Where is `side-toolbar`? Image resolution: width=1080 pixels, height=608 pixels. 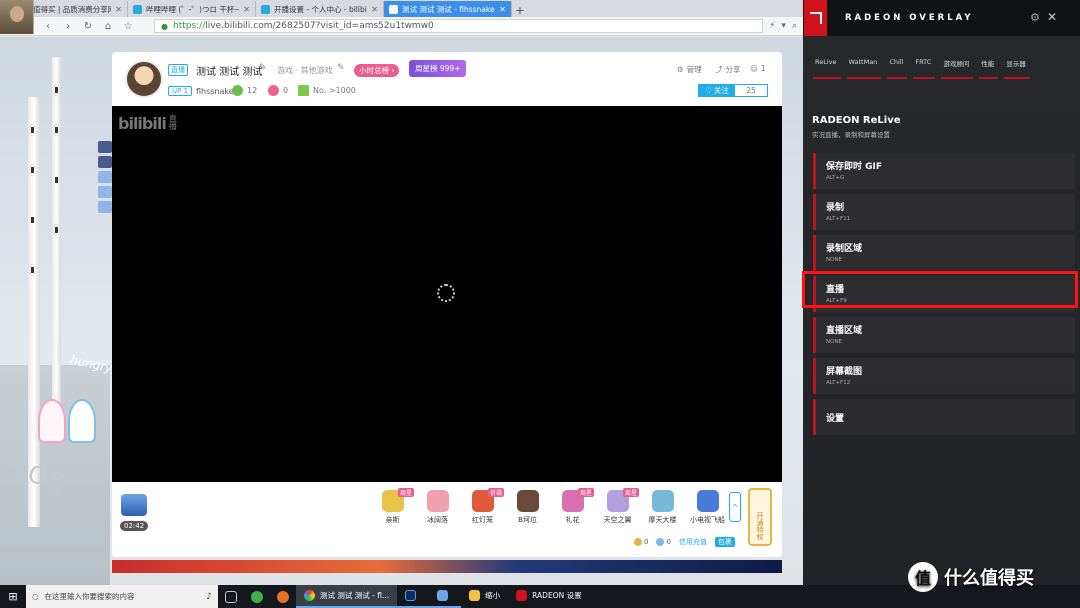
side-toolbar is located at coordinates (105, 177).